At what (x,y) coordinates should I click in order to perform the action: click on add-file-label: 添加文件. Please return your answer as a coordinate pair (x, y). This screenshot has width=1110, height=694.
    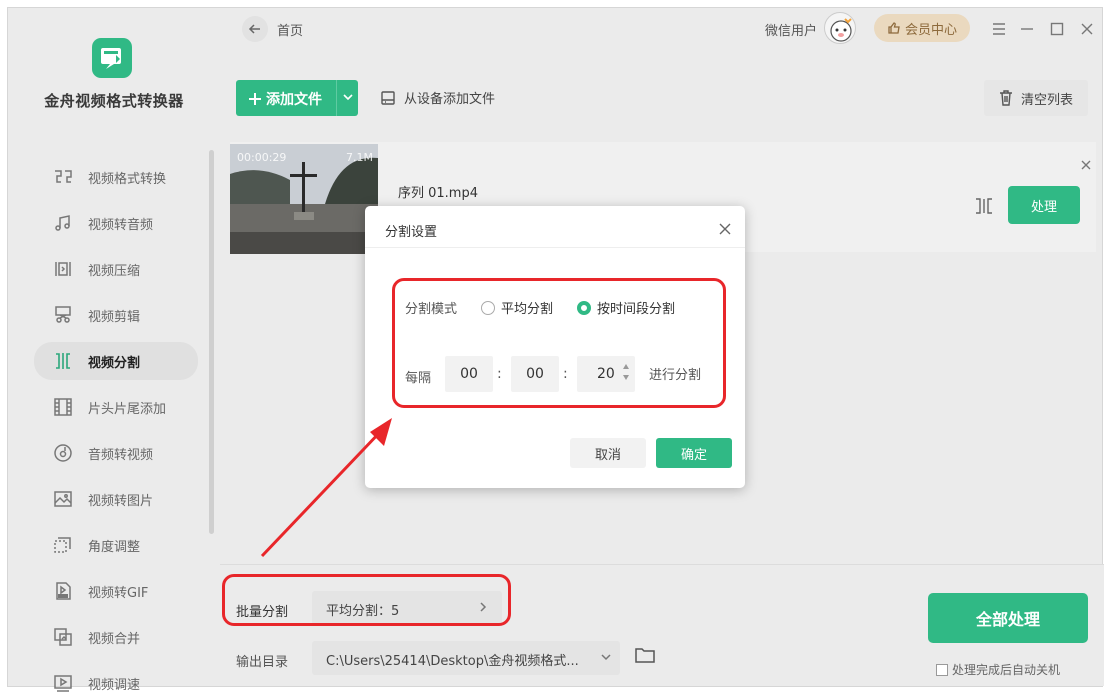
    Looking at the image, I should click on (294, 100).